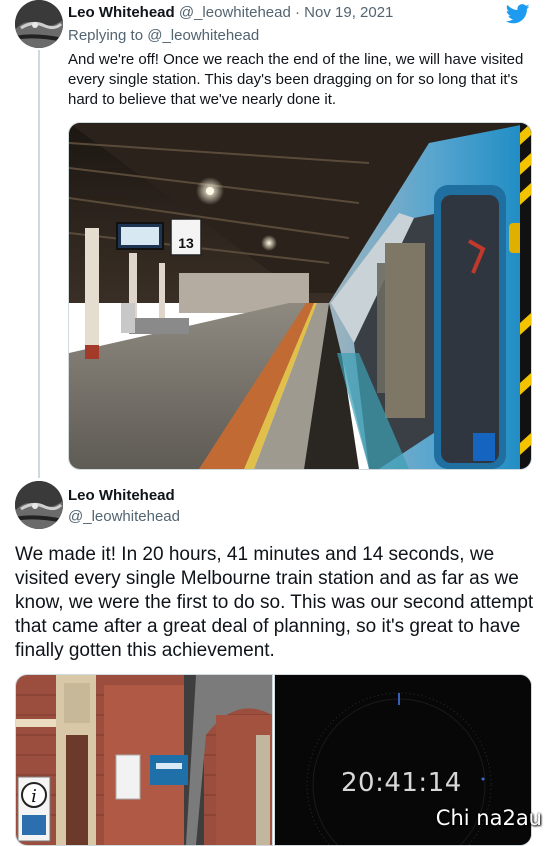  I want to click on info-sign-letter: i, so click(34, 796).